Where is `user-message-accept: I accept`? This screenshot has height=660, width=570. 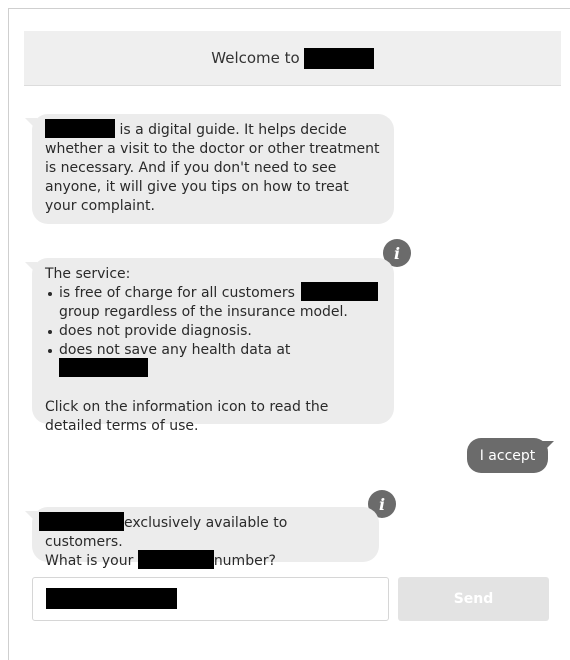 user-message-accept: I accept is located at coordinates (510, 455).